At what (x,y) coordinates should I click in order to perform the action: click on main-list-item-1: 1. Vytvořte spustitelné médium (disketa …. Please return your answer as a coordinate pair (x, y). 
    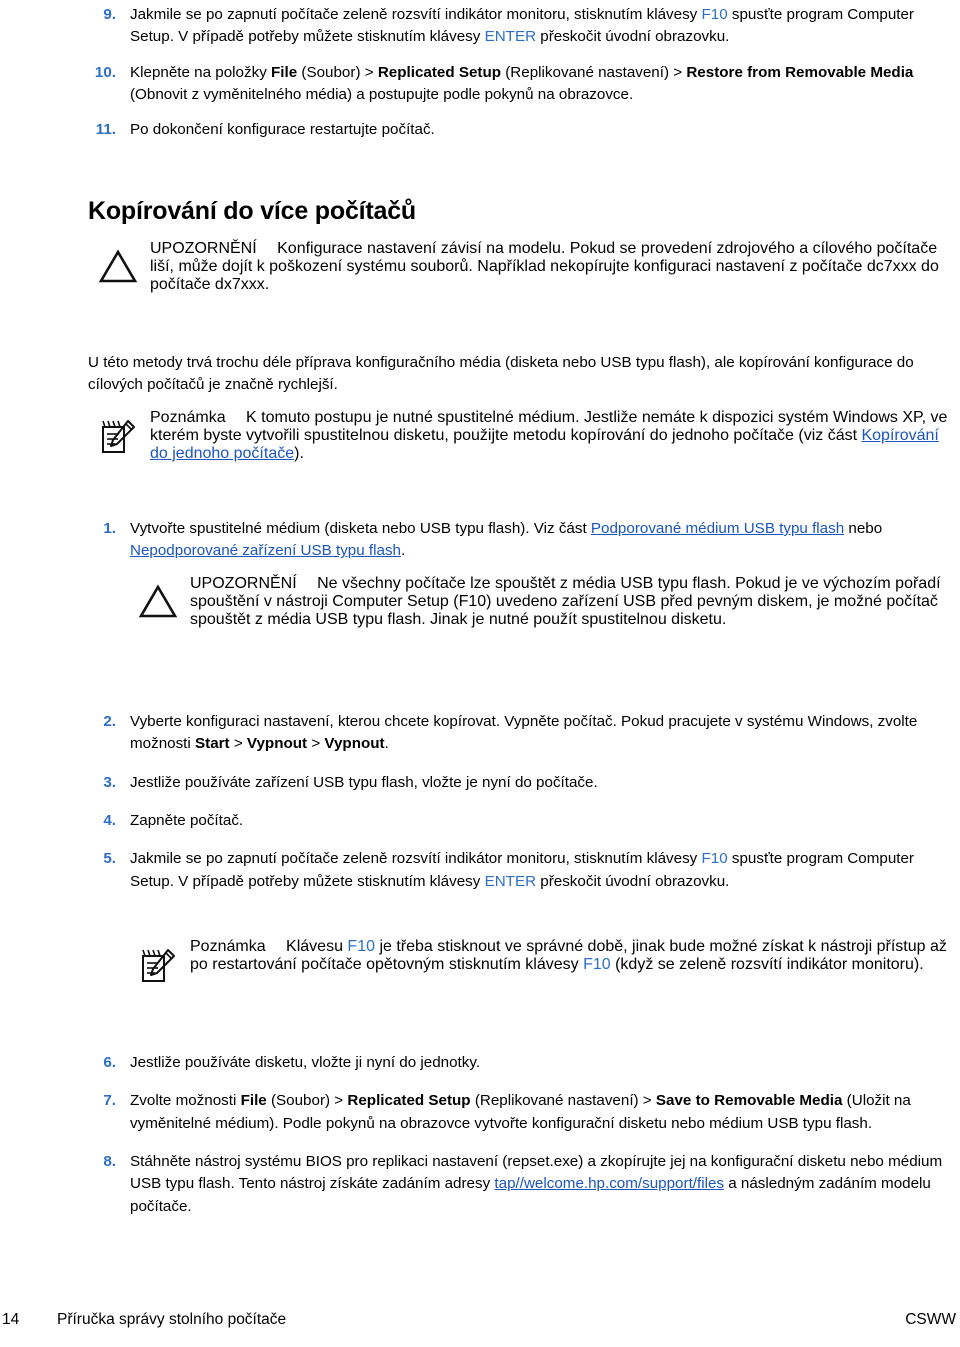
    Looking at the image, I should click on (524, 540).